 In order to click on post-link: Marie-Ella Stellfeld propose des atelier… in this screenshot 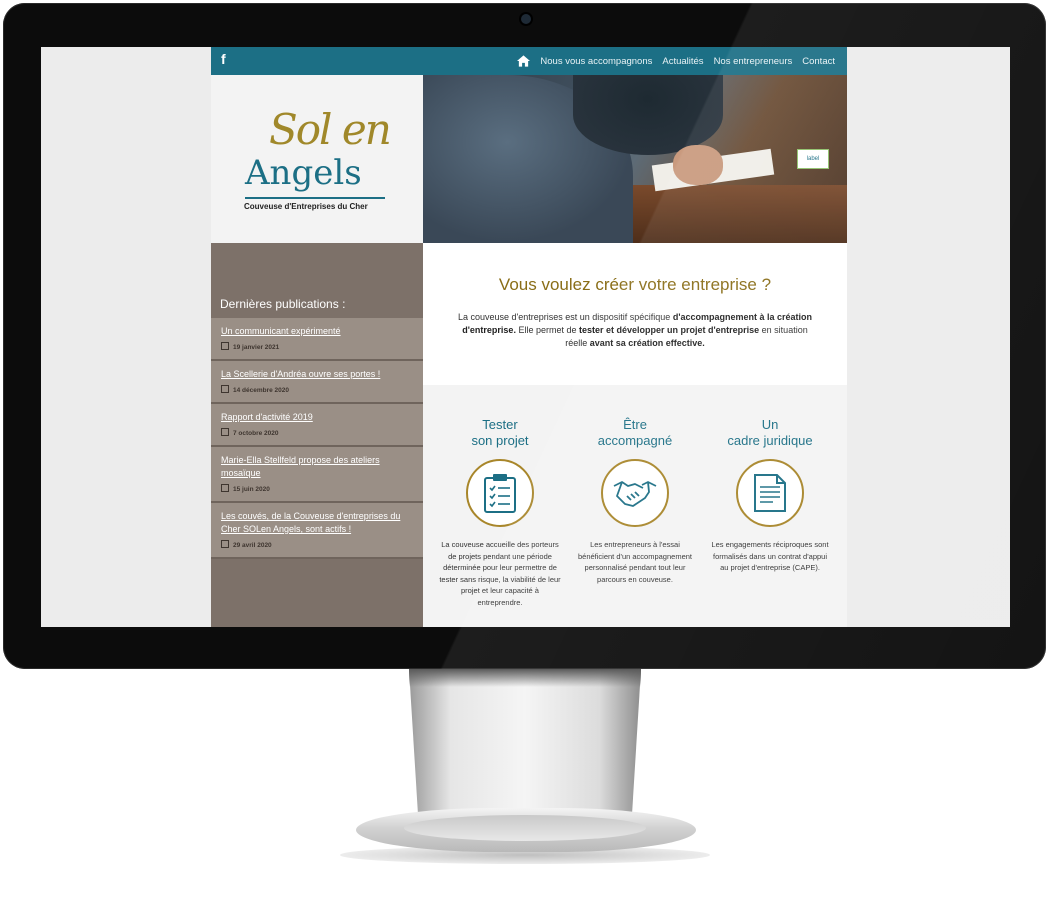, I will do `click(318, 467)`.